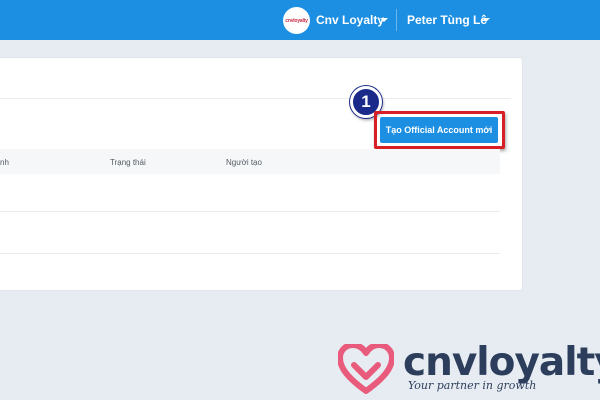  Describe the element at coordinates (244, 162) in the screenshot. I see `column-header-creator: Người tạo` at that location.